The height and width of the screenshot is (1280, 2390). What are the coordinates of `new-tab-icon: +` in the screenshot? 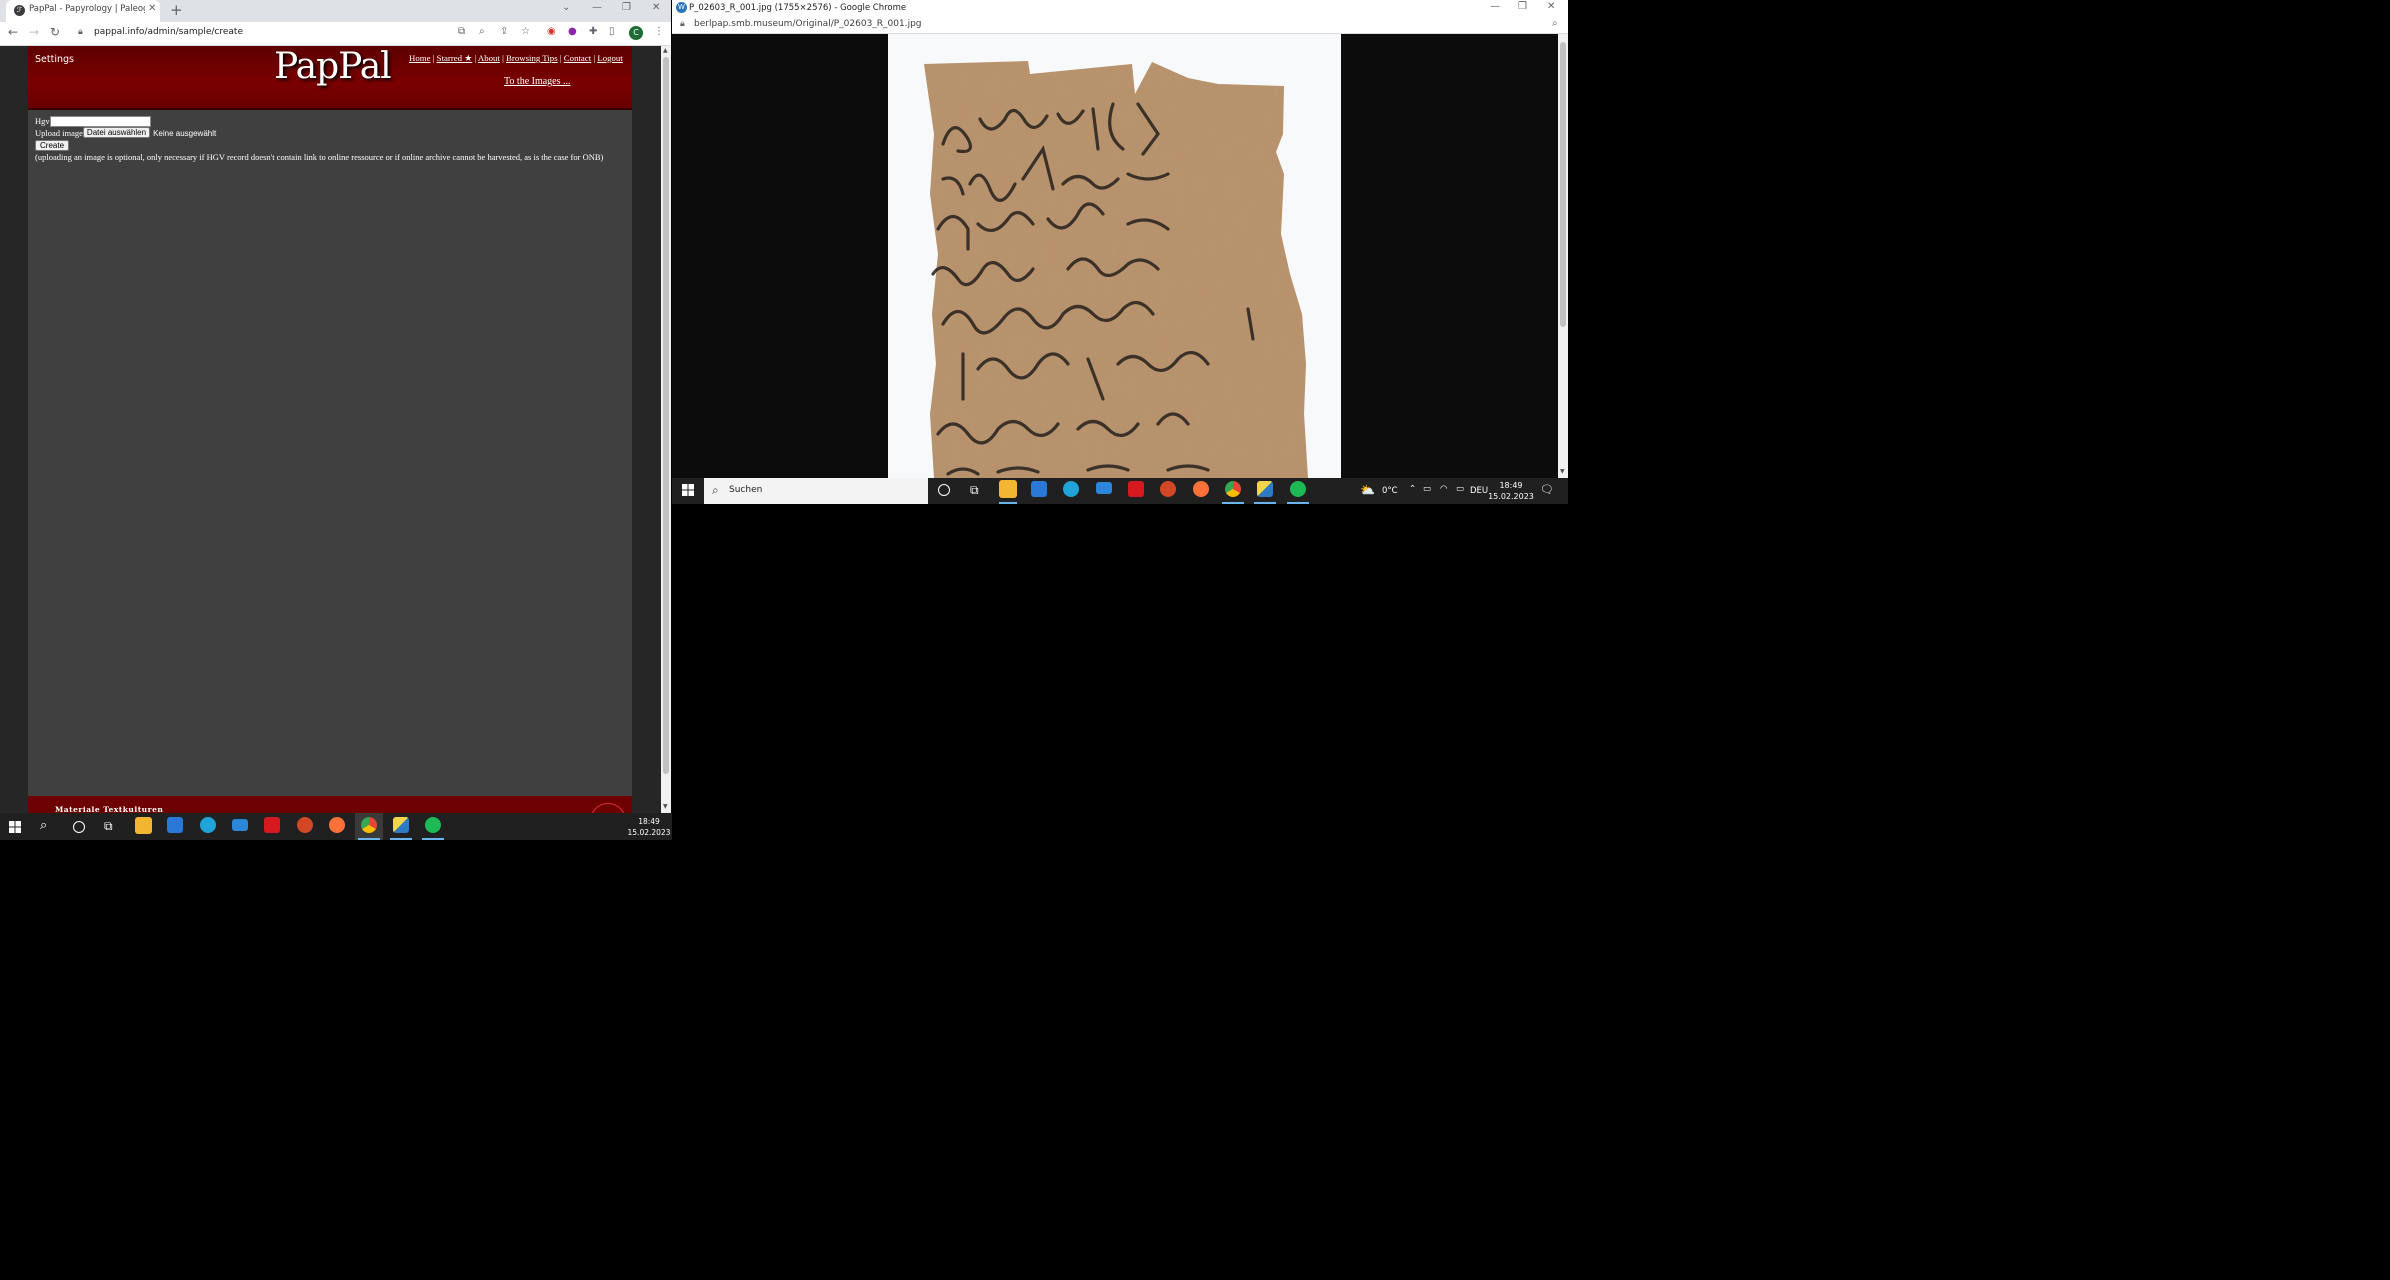 It's located at (176, 10).